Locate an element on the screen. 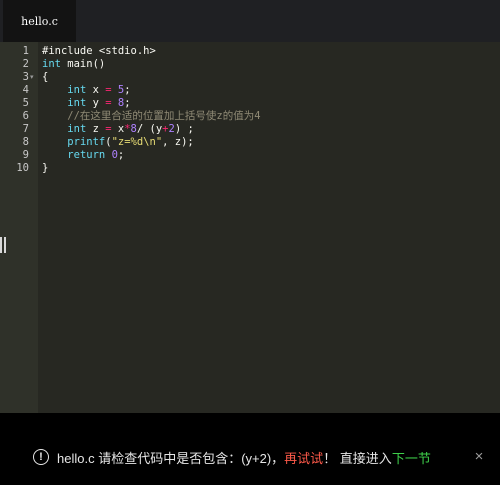 The width and height of the screenshot is (500, 485). resize-handle is located at coordinates (3, 245).